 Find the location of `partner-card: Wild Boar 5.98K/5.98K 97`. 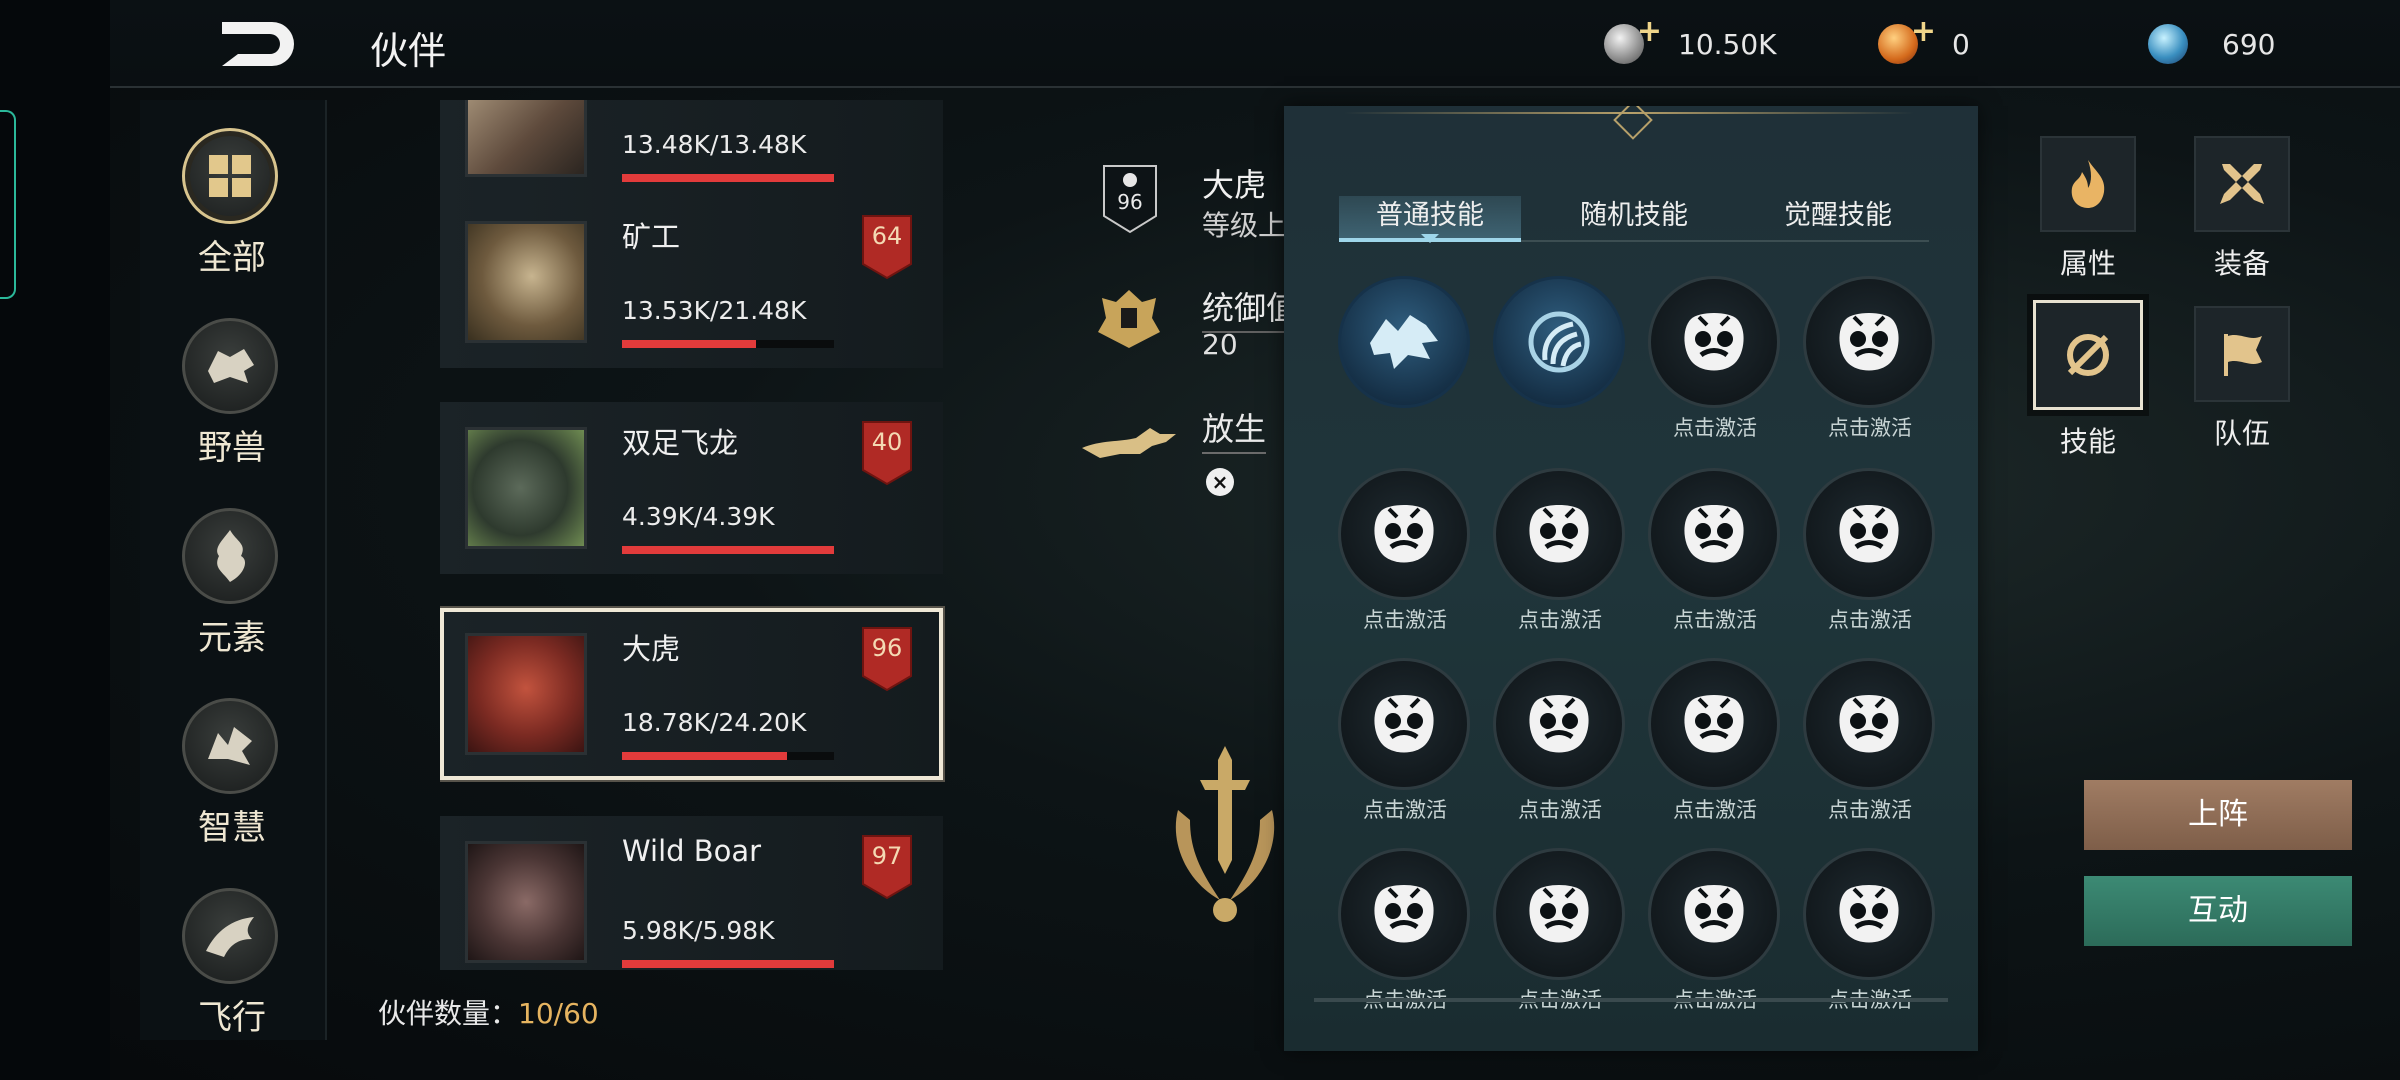

partner-card: Wild Boar 5.98K/5.98K 97 is located at coordinates (691, 893).